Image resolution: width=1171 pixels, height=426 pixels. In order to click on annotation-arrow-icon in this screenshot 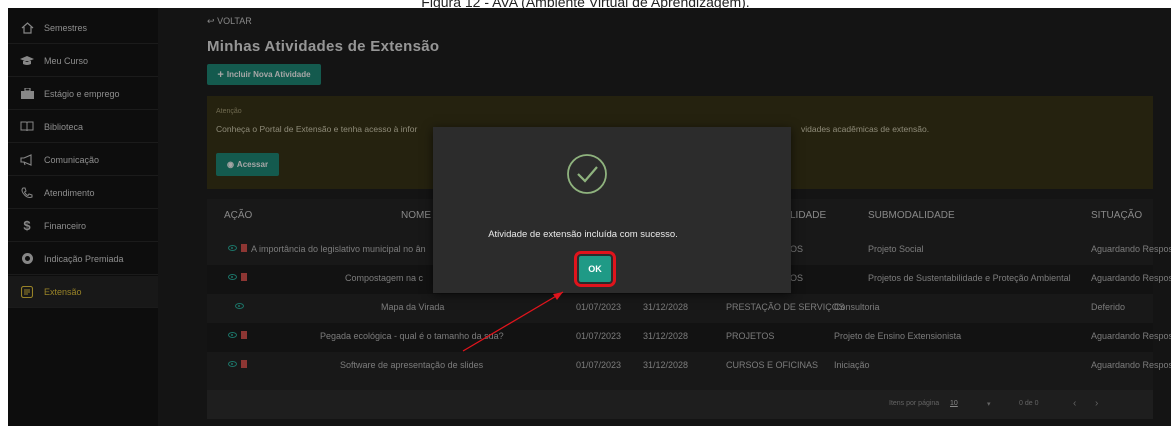, I will do `click(513, 321)`.